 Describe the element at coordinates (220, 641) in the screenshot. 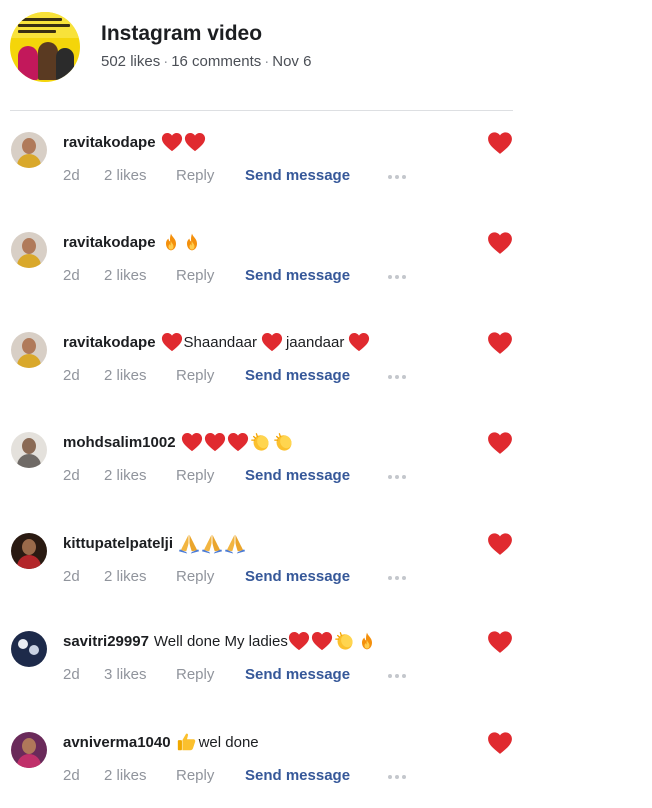

I see `comment-word: Well done My ladies` at that location.